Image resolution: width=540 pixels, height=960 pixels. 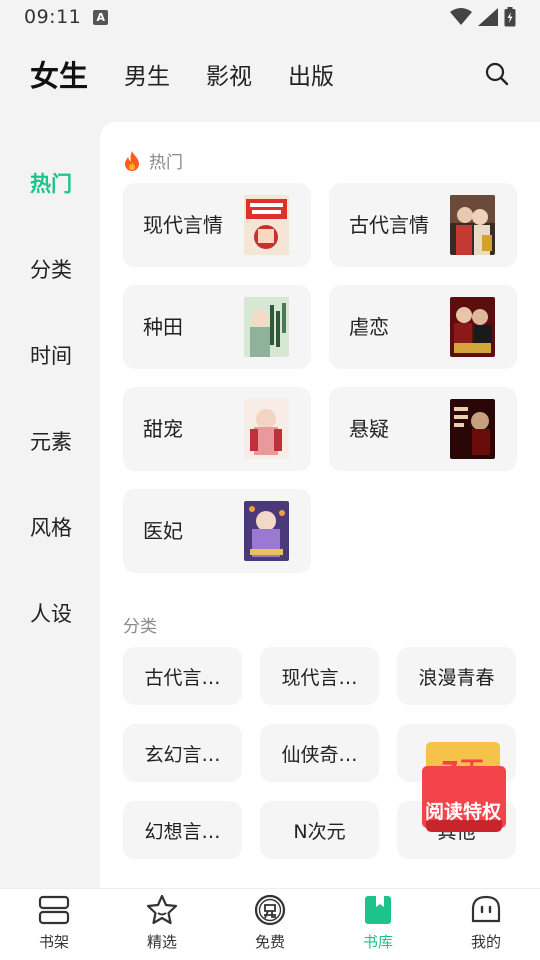 I want to click on bottom-nav-bookshelf: 书架, so click(x=54, y=924).